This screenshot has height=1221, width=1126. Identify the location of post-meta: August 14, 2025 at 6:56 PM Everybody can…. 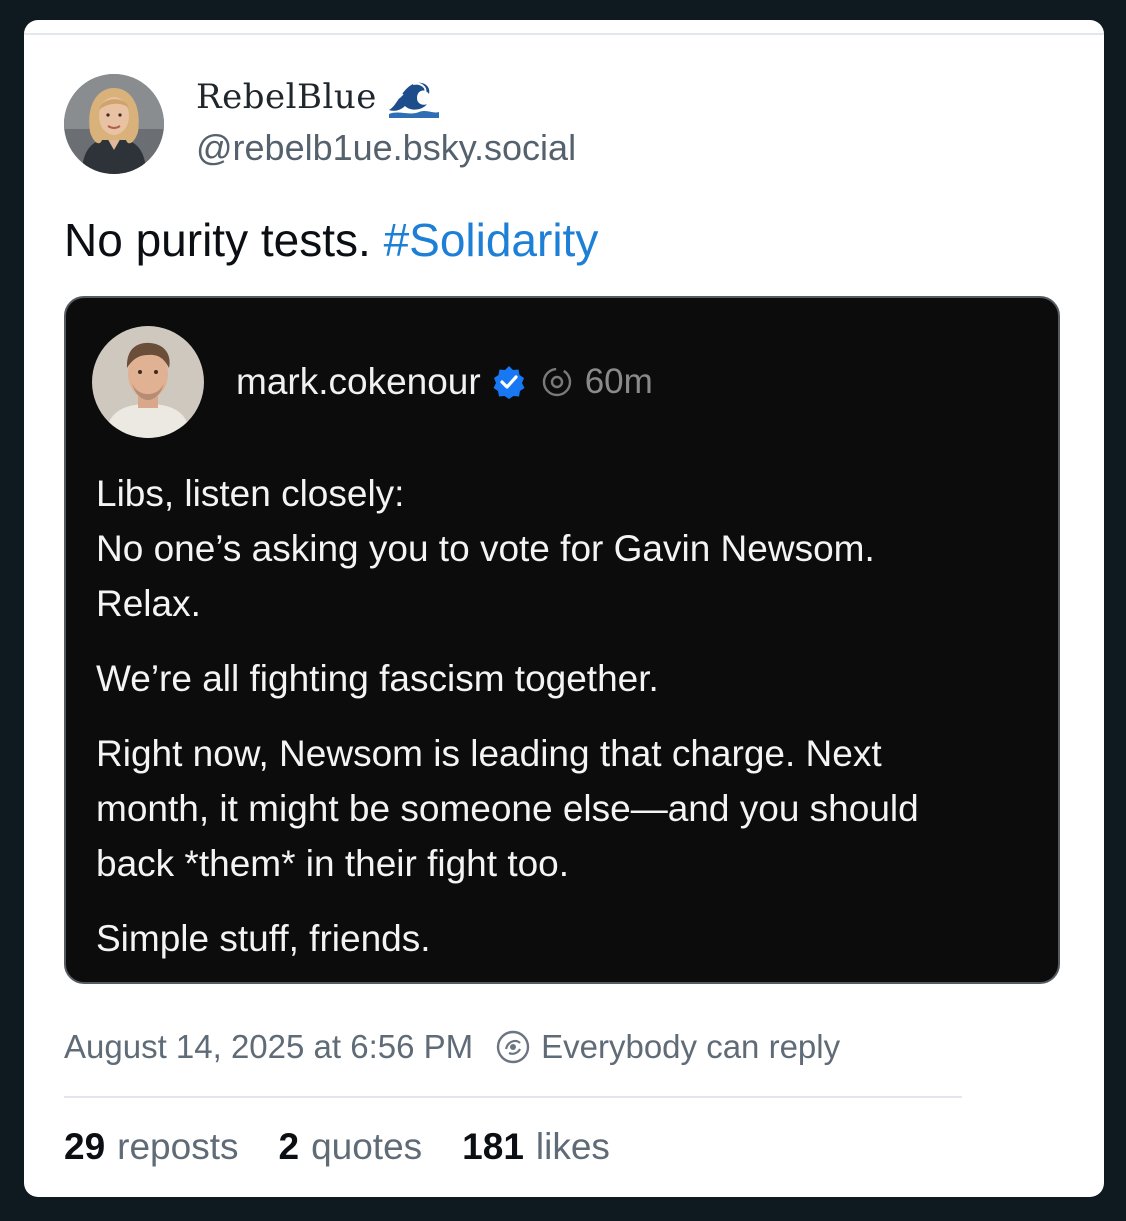
(452, 1047).